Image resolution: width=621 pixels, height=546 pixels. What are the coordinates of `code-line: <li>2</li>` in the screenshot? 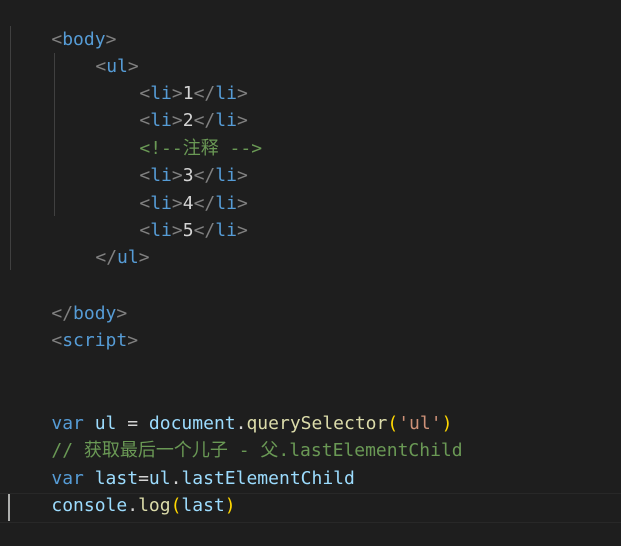 It's located at (171, 105).